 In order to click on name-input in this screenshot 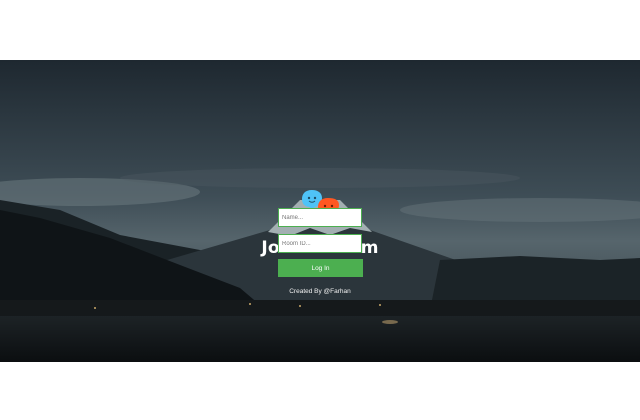, I will do `click(320, 217)`.